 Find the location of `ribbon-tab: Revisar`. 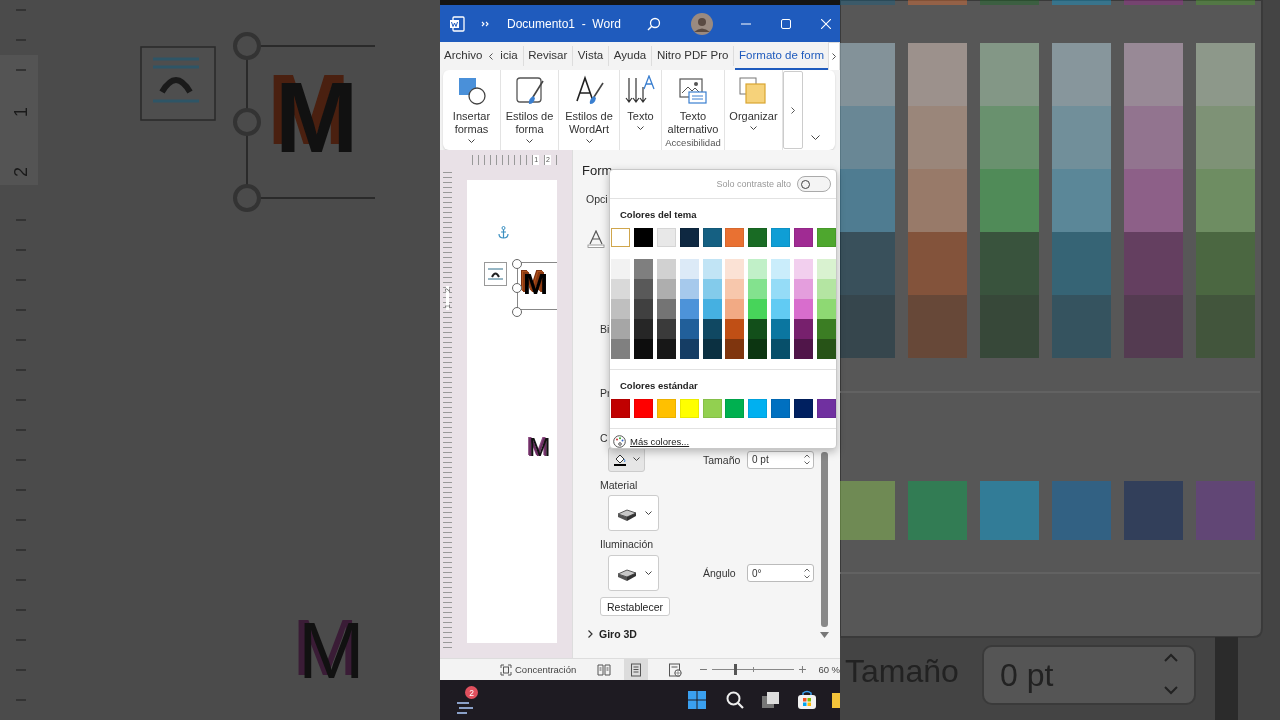

ribbon-tab: Revisar is located at coordinates (548, 56).